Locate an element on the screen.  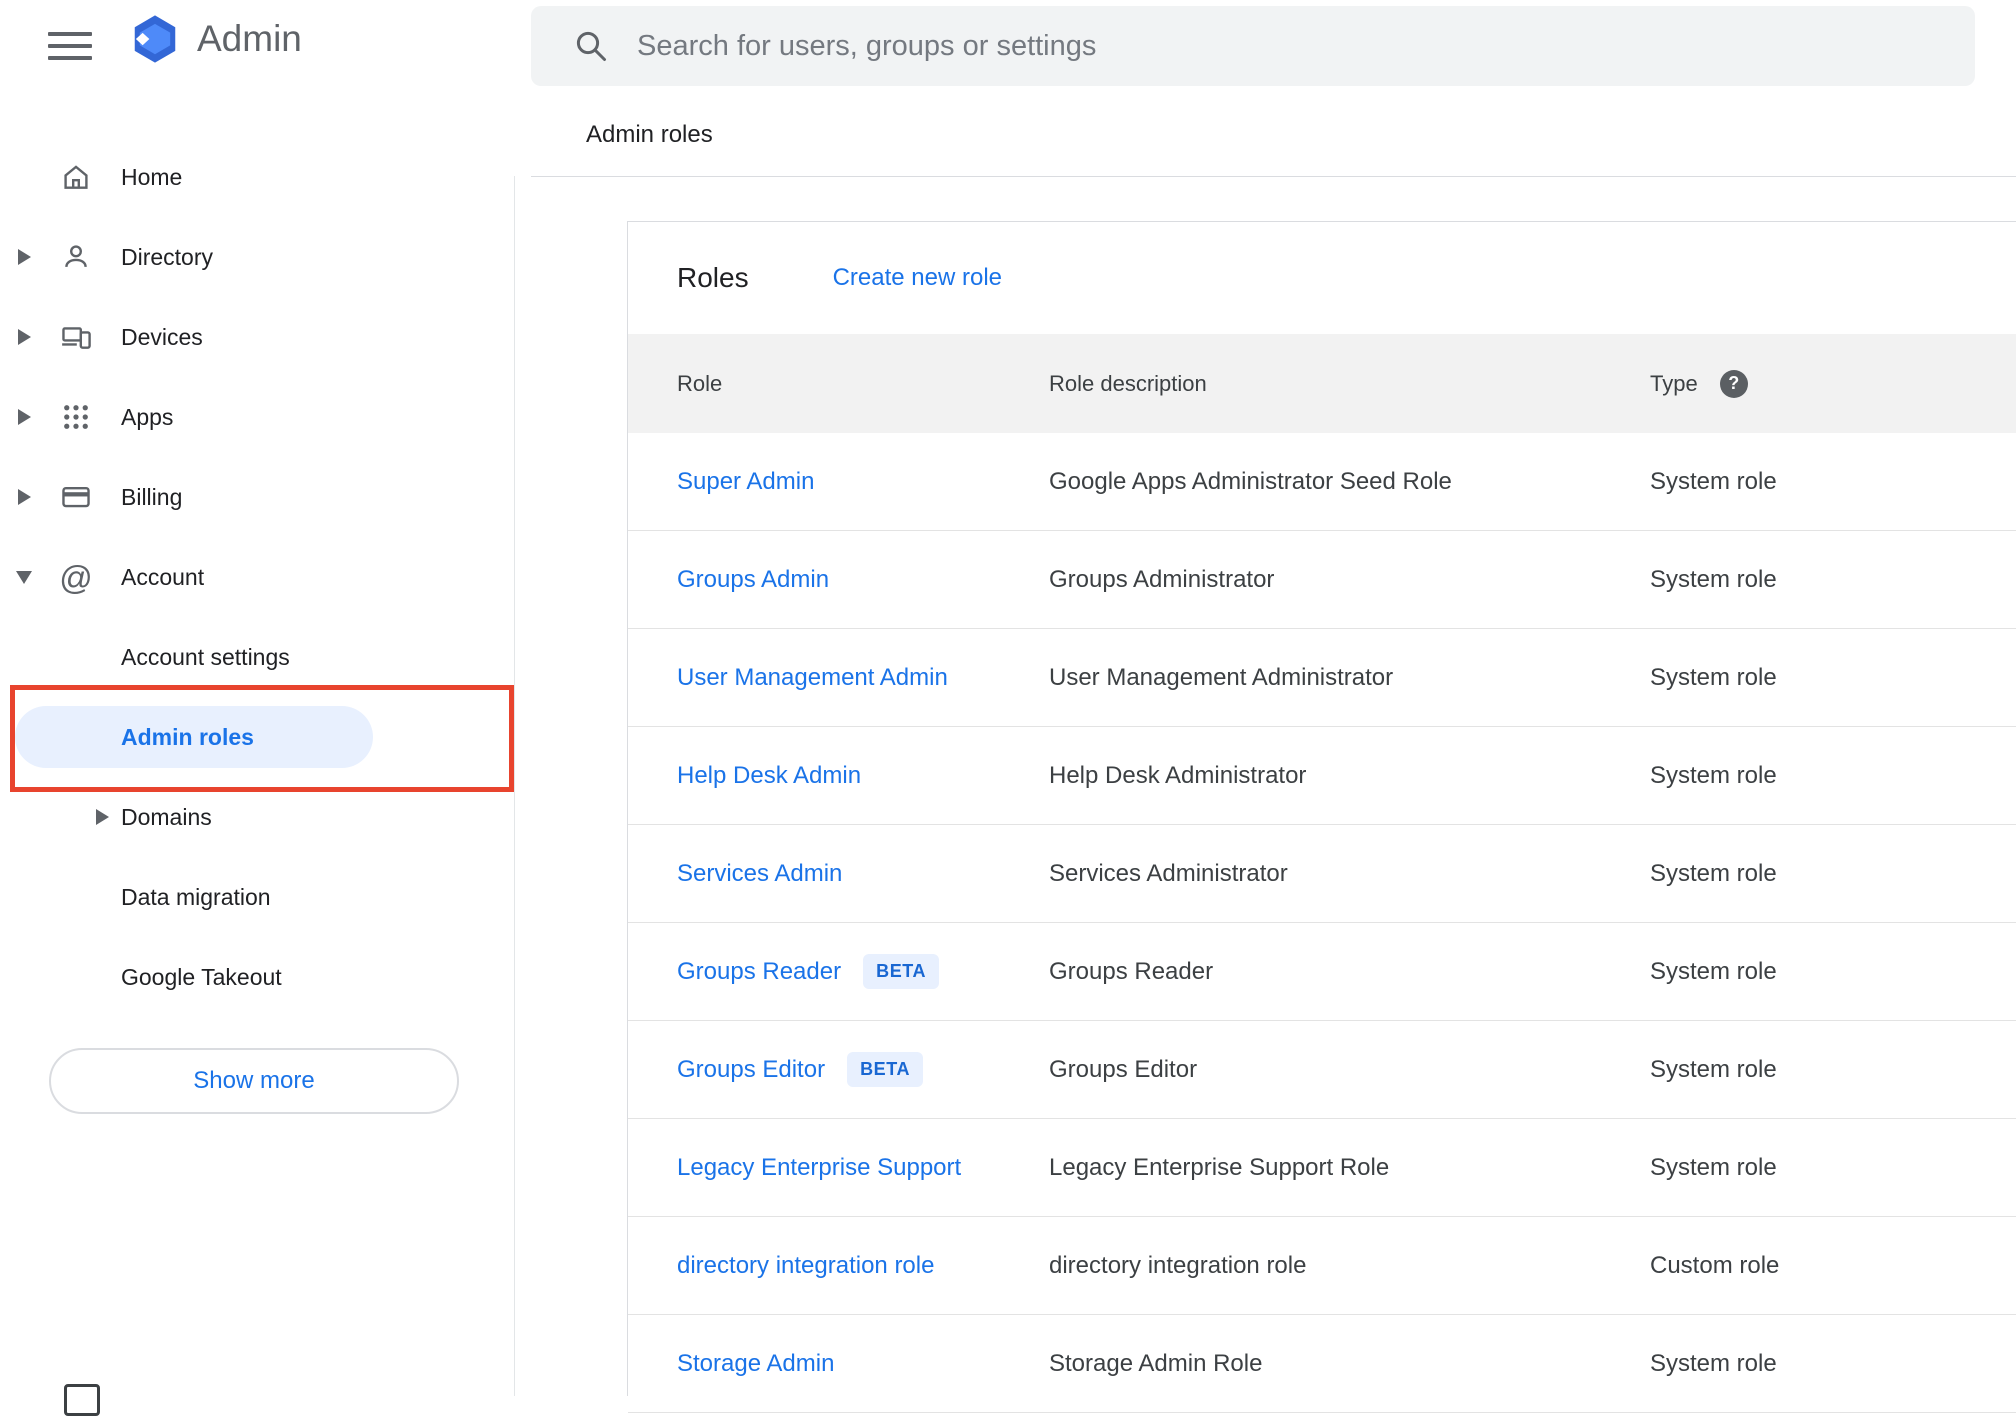
show-more-button: Show more is located at coordinates (254, 1081).